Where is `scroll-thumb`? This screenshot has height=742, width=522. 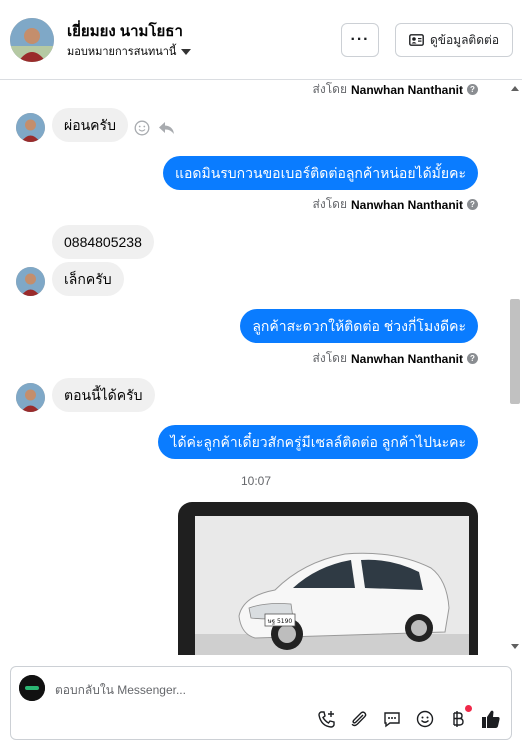 scroll-thumb is located at coordinates (515, 351).